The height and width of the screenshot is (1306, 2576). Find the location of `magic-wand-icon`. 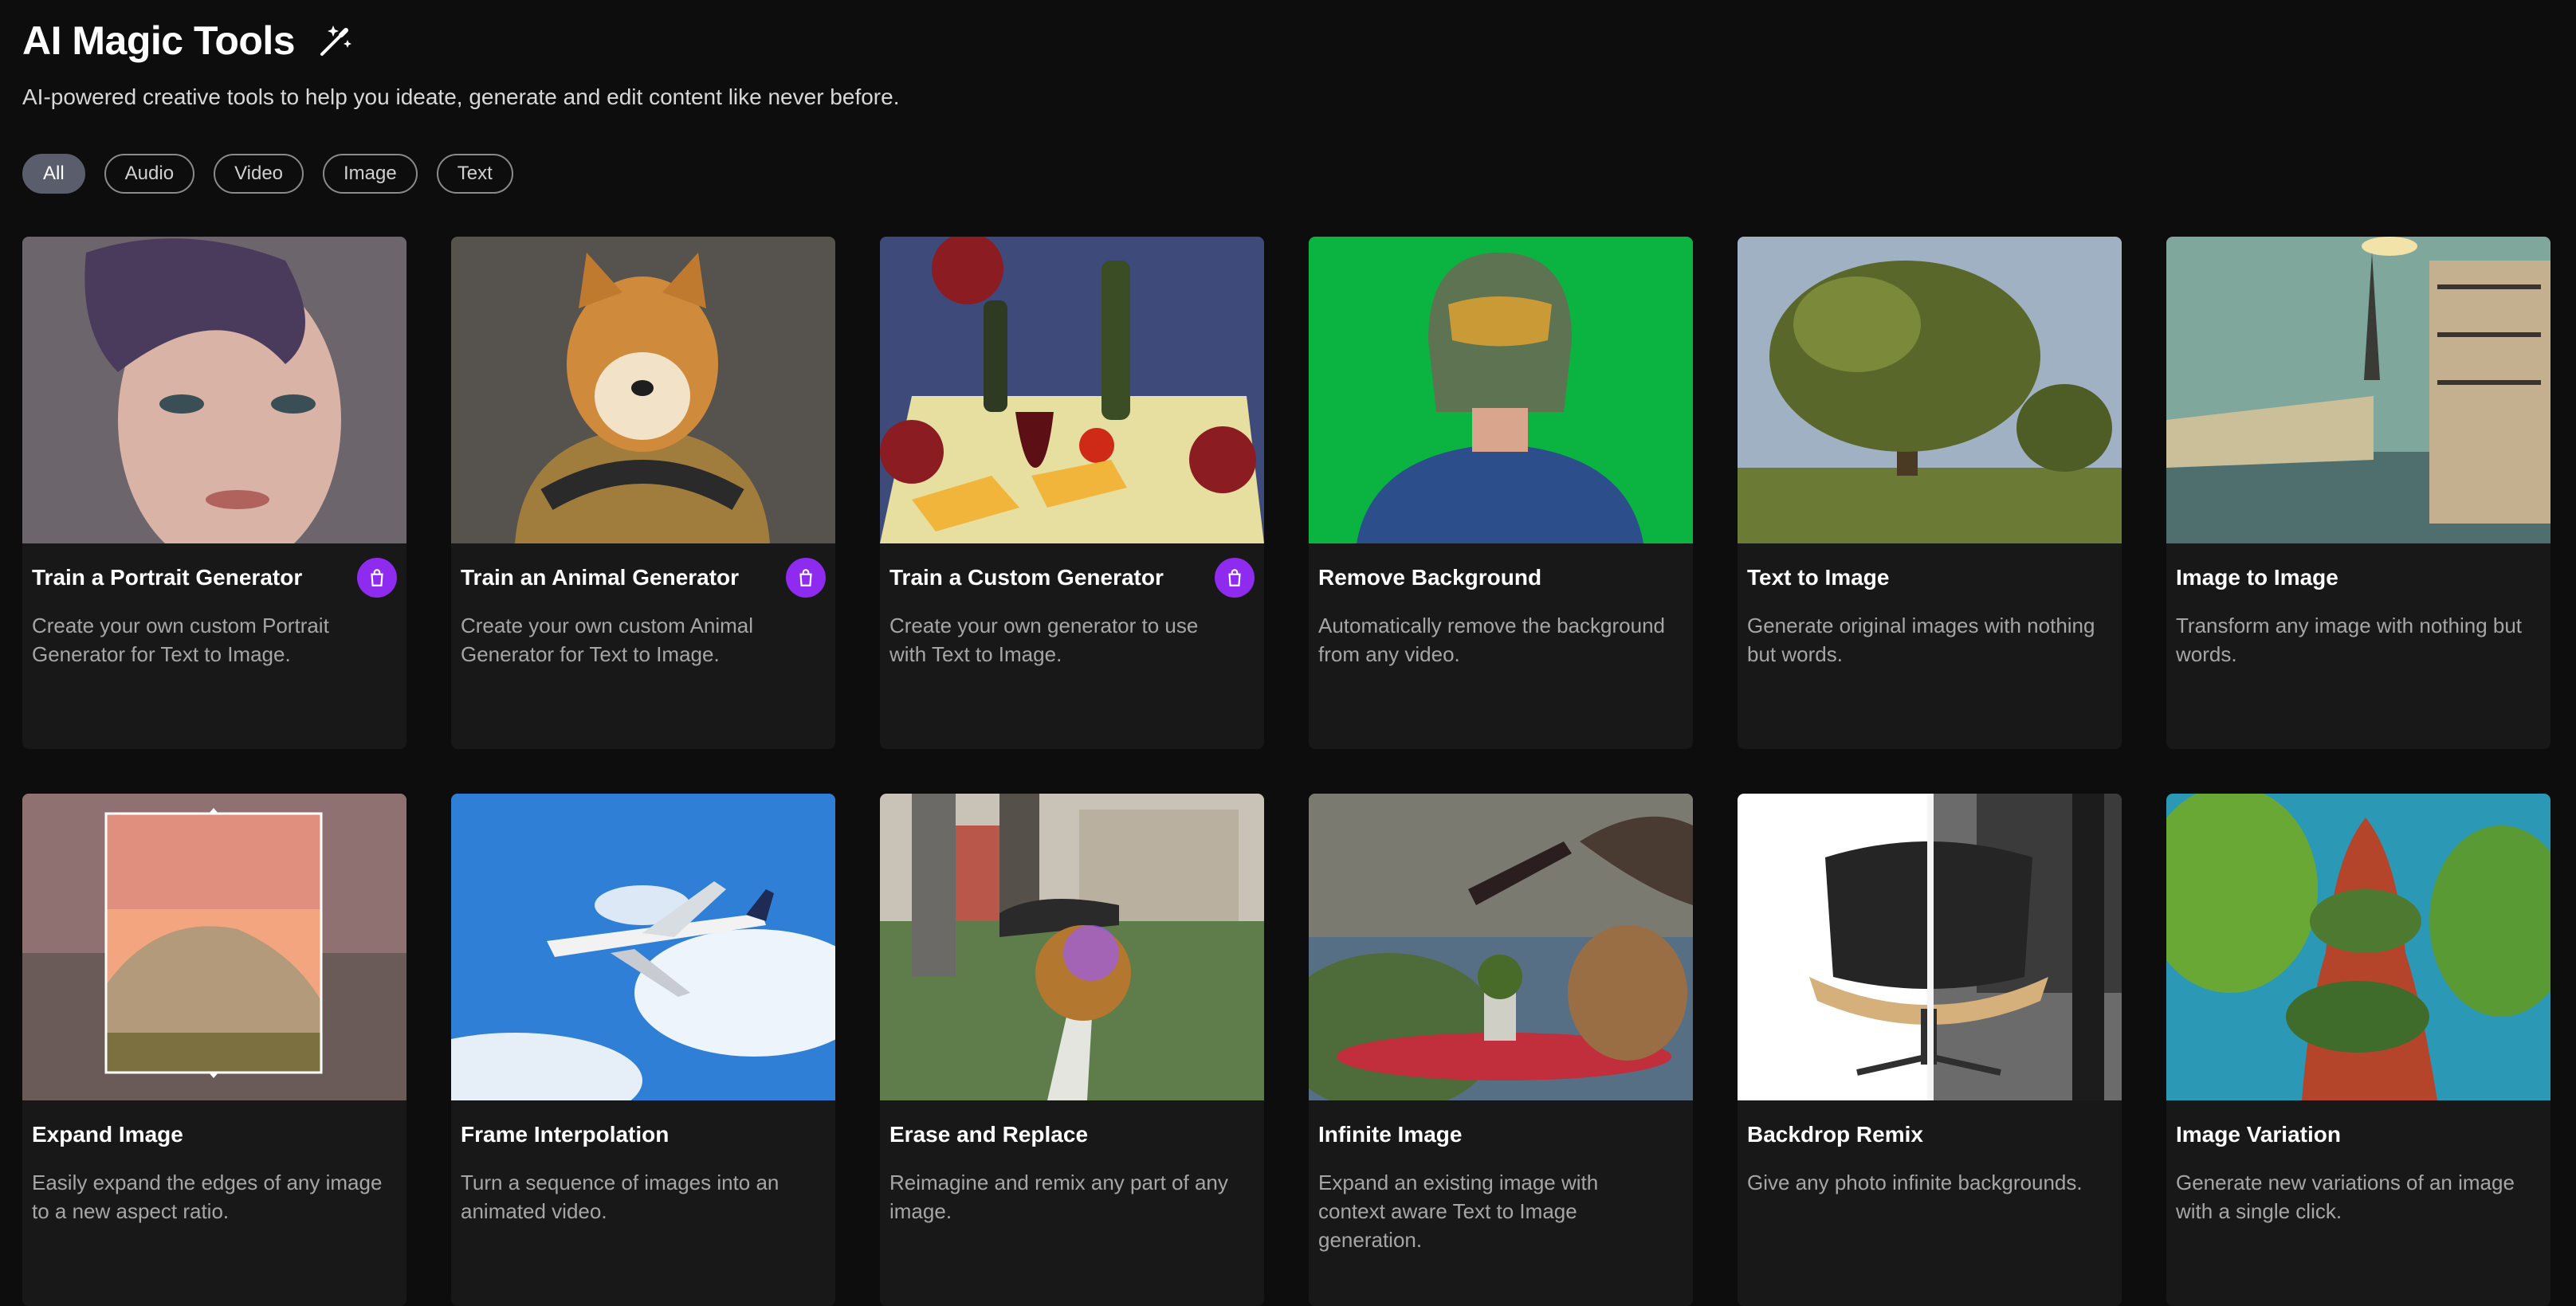

magic-wand-icon is located at coordinates (335, 40).